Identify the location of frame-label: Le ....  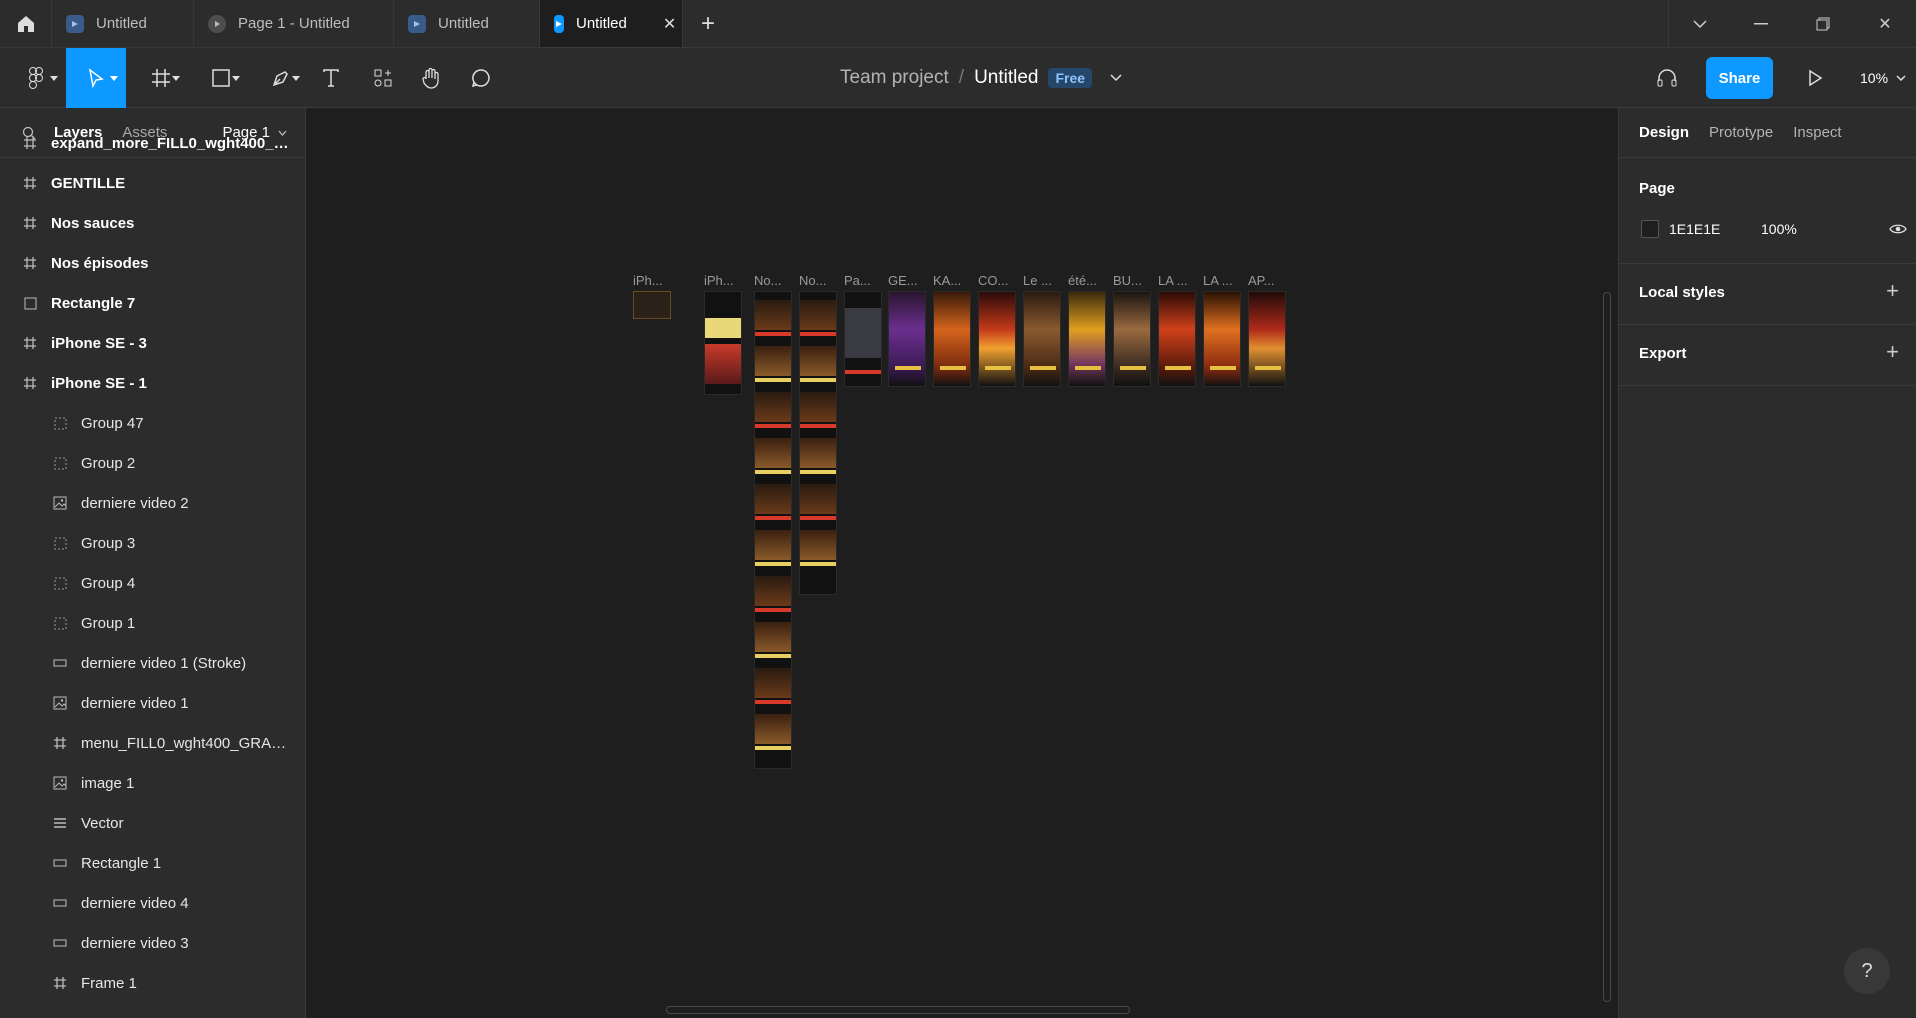
(1037, 280).